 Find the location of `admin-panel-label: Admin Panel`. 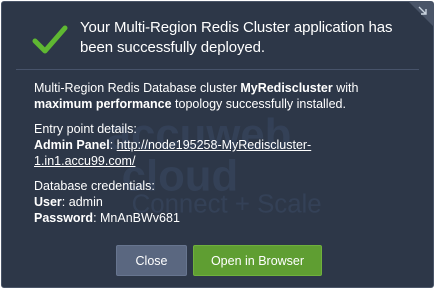

admin-panel-label: Admin Panel is located at coordinates (72, 145).